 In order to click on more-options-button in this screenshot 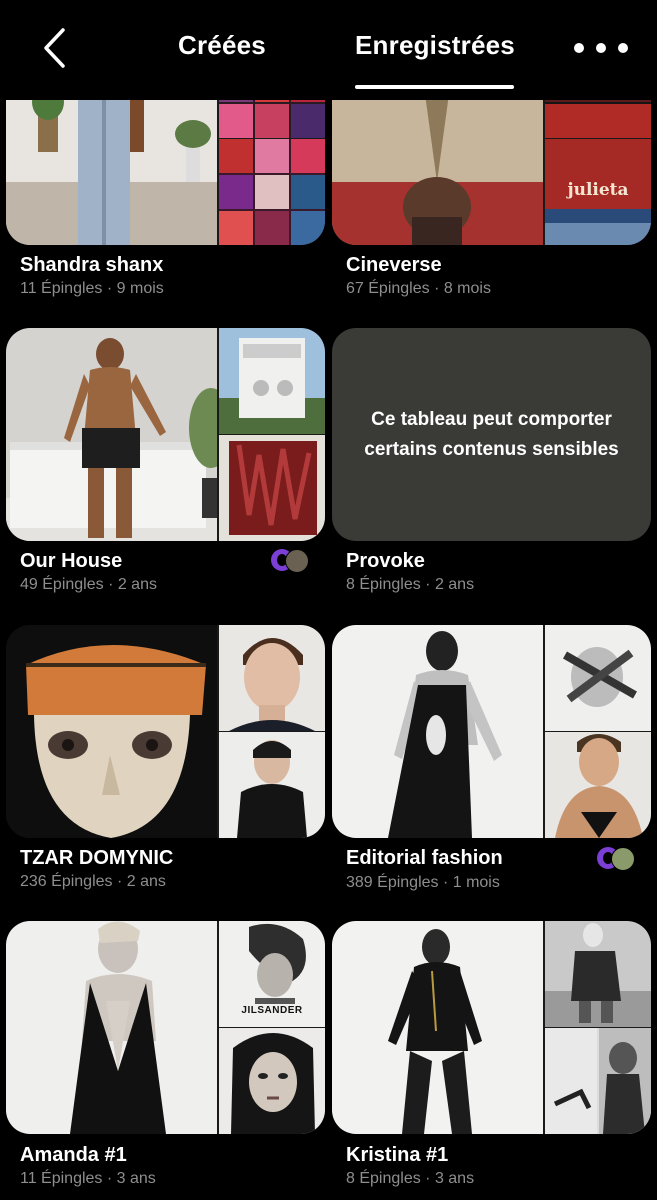, I will do `click(601, 48)`.